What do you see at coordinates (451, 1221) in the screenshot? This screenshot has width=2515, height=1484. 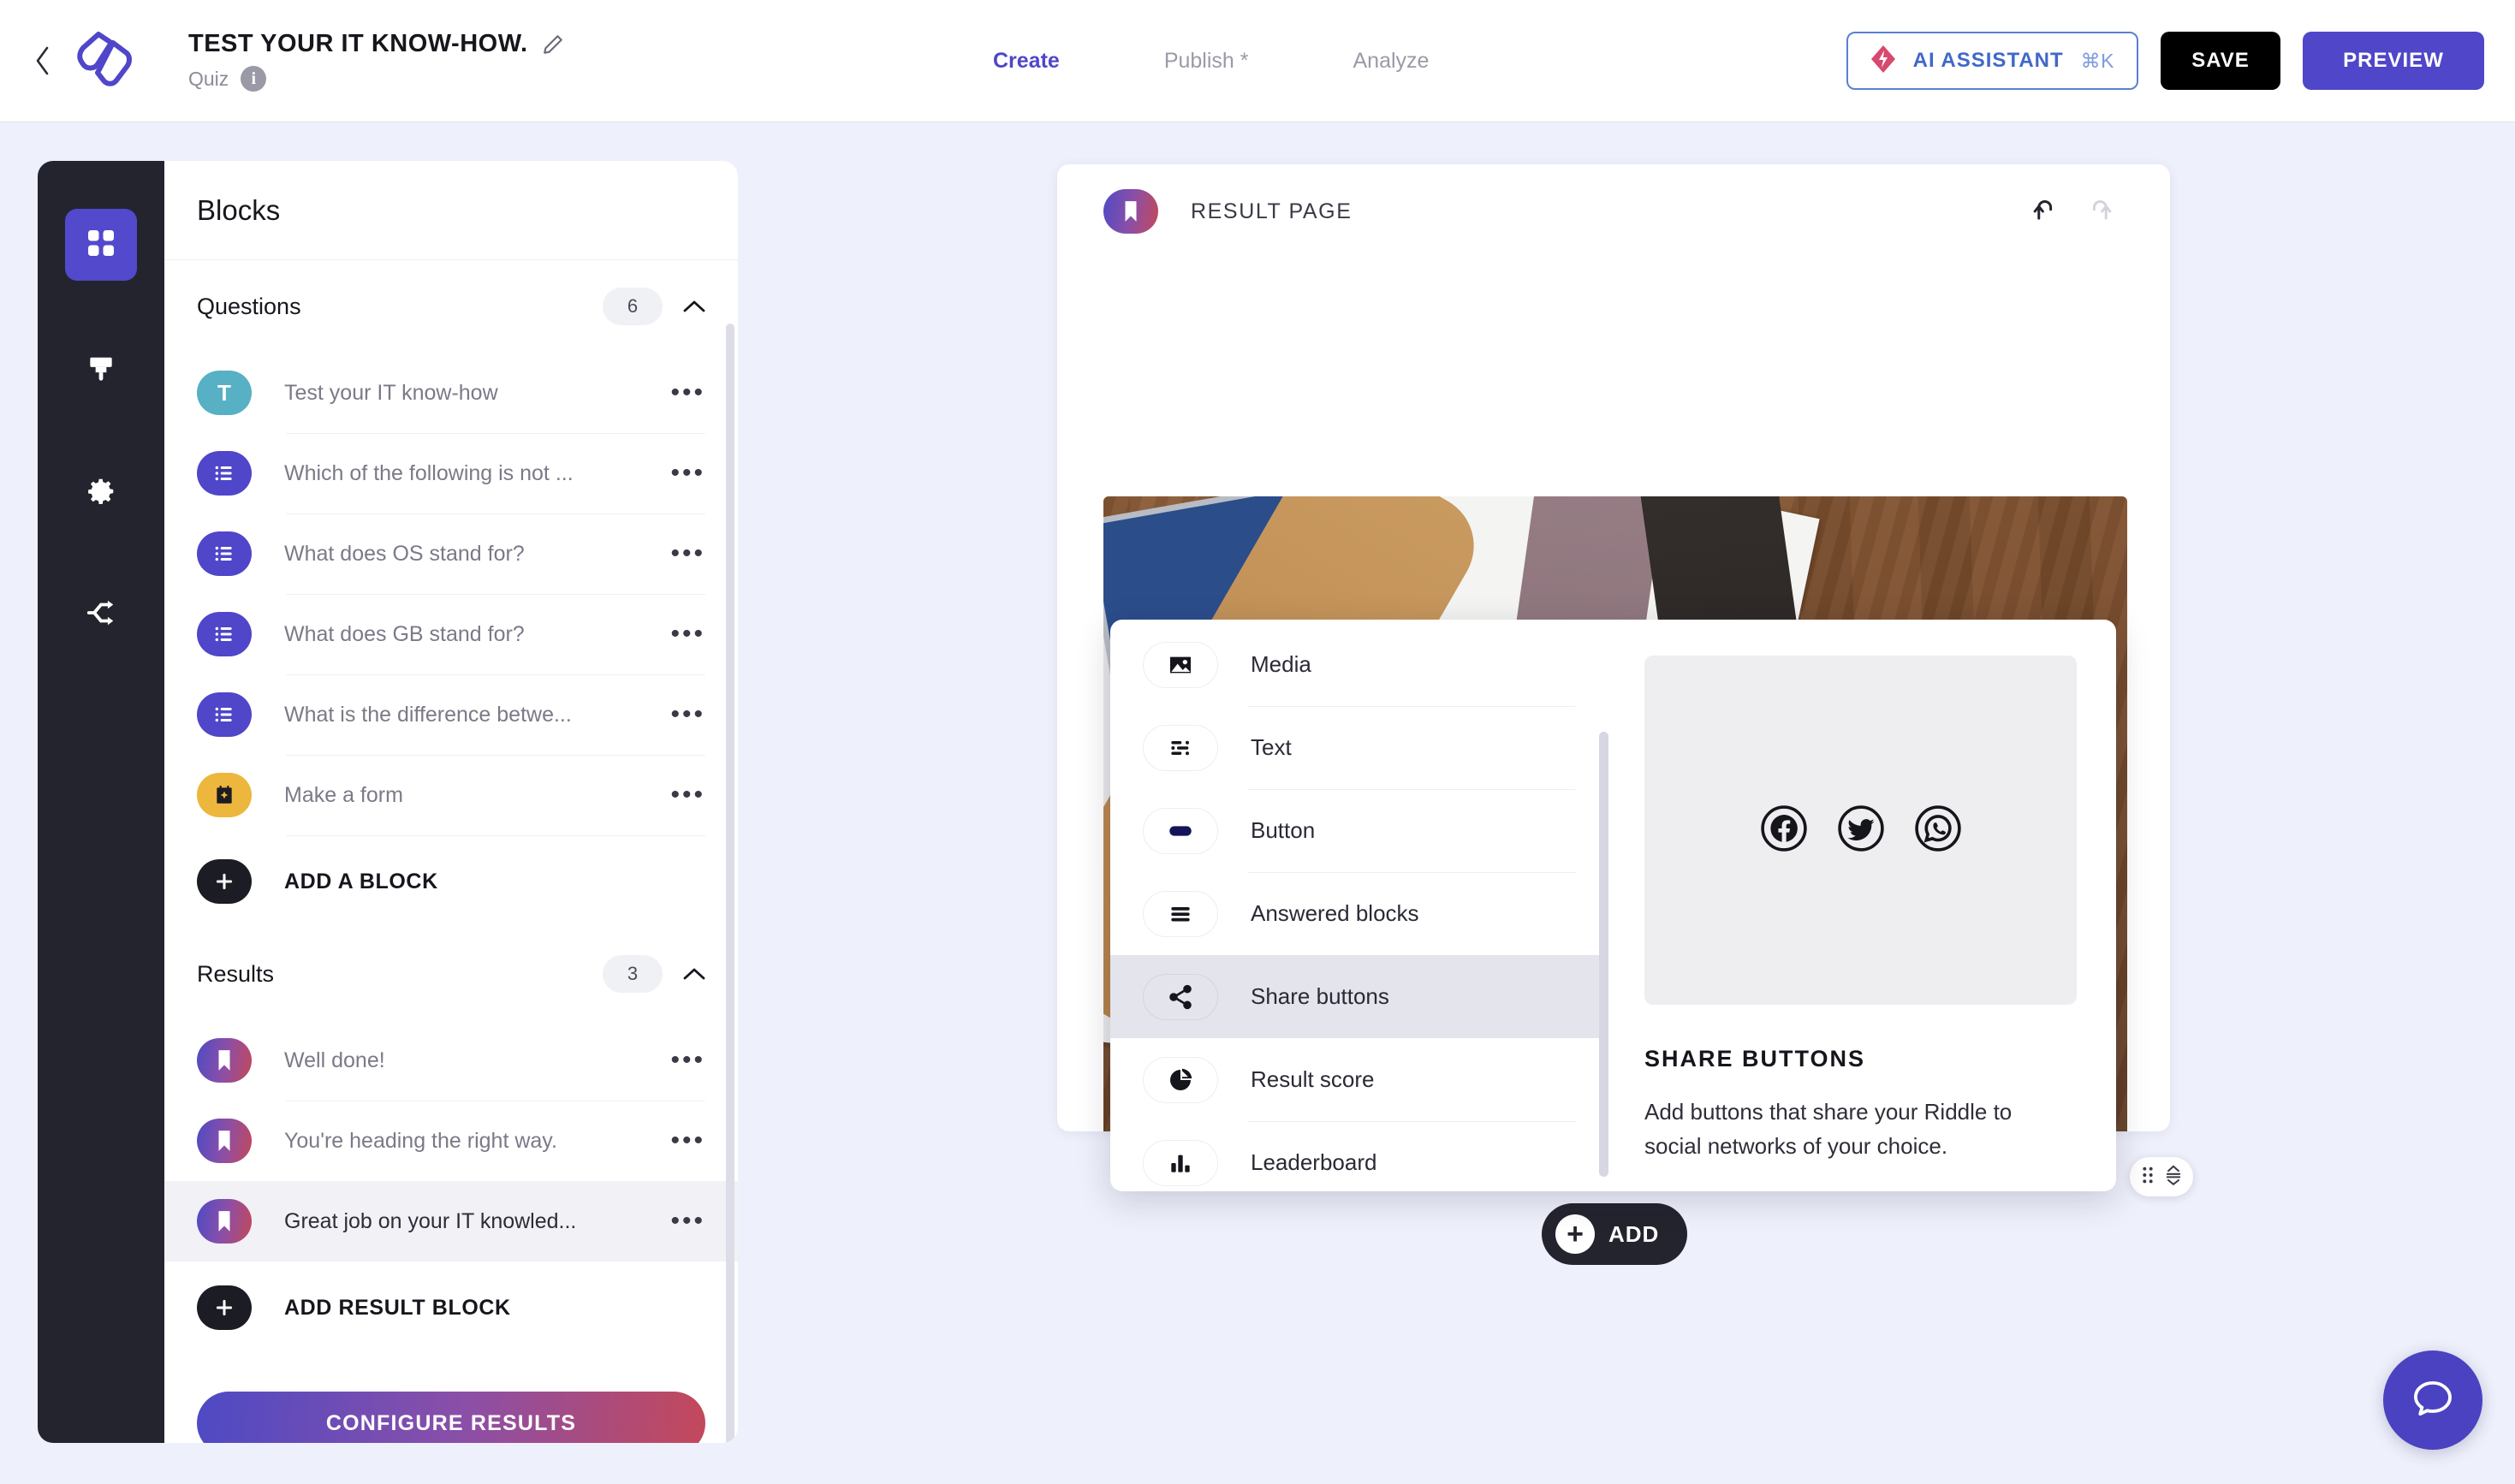 I see `list-item: Great job on your IT knowled... •••` at bounding box center [451, 1221].